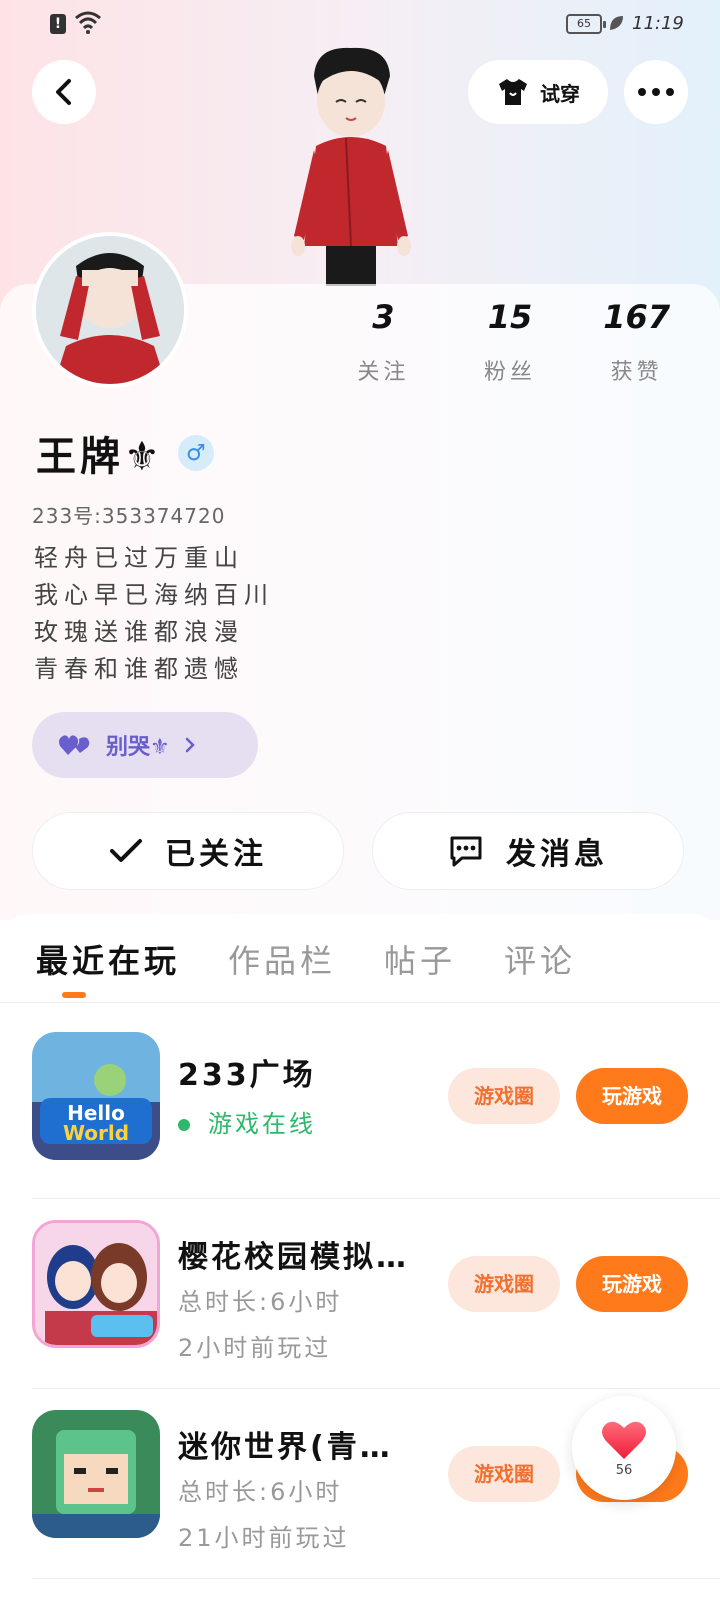 The height and width of the screenshot is (1600, 720). Describe the element at coordinates (513, 92) in the screenshot. I see `tshirt-icon` at that location.